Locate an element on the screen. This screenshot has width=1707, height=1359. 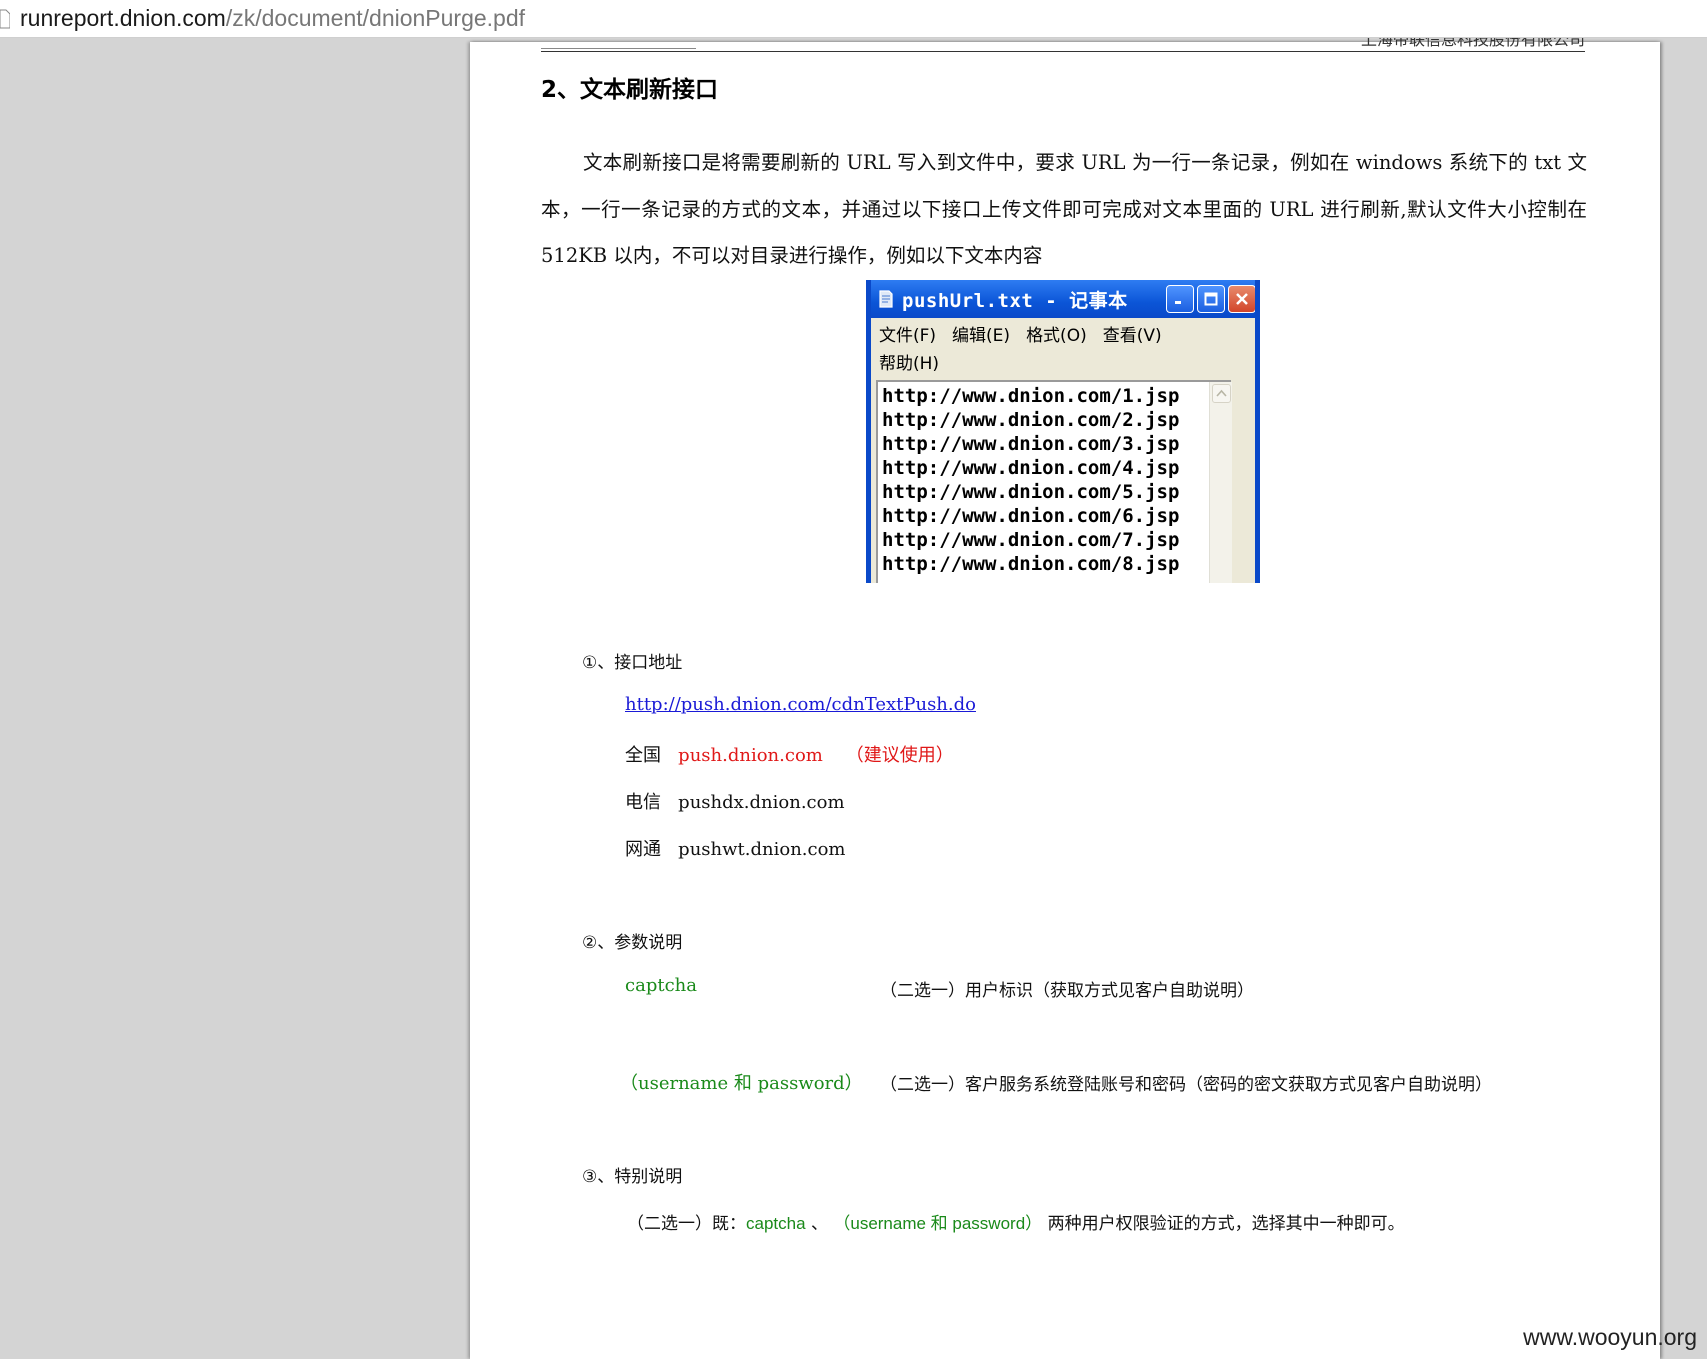
notepad-scrollbar is located at coordinates (1220, 482).